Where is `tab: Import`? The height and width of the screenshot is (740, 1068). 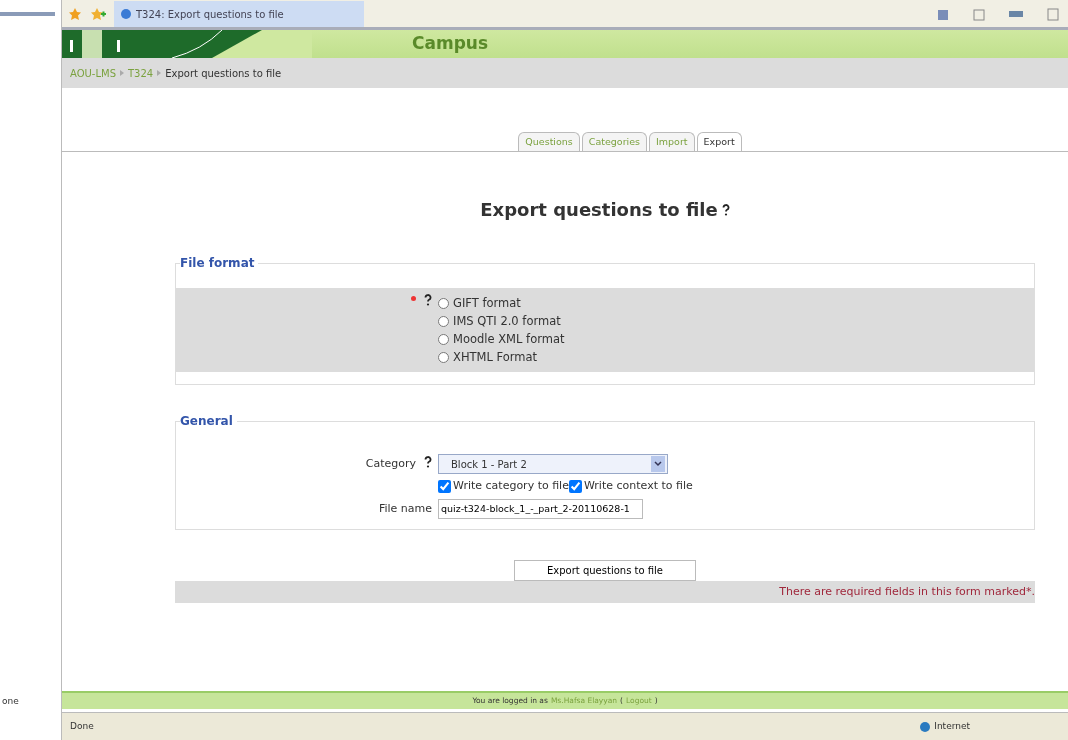
tab: Import is located at coordinates (672, 142).